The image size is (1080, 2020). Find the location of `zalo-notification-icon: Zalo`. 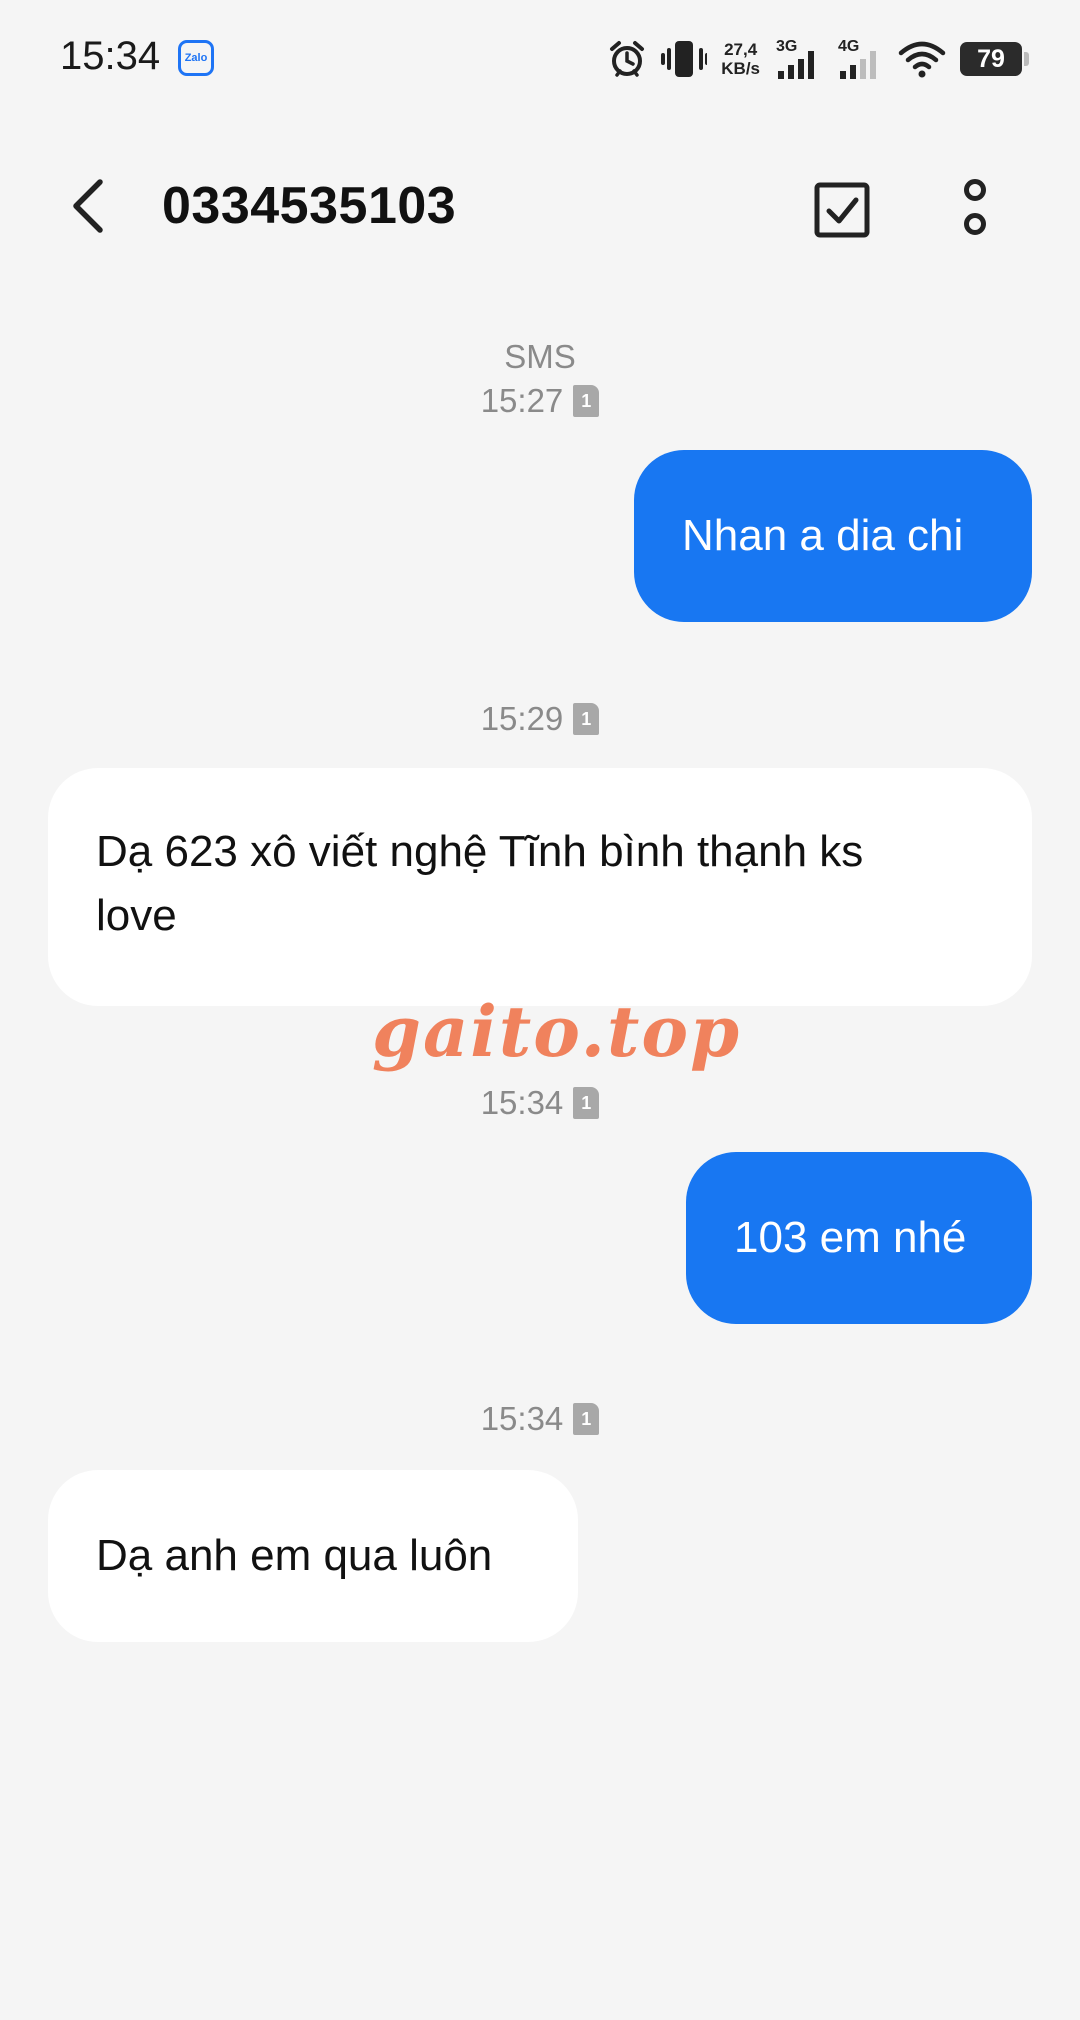

zalo-notification-icon: Zalo is located at coordinates (196, 58).